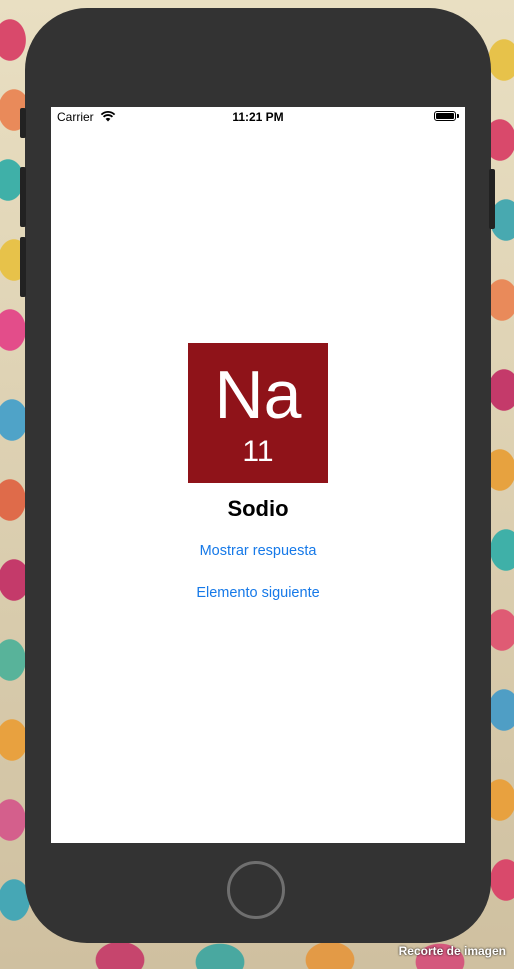  What do you see at coordinates (256, 890) in the screenshot?
I see `home-button` at bounding box center [256, 890].